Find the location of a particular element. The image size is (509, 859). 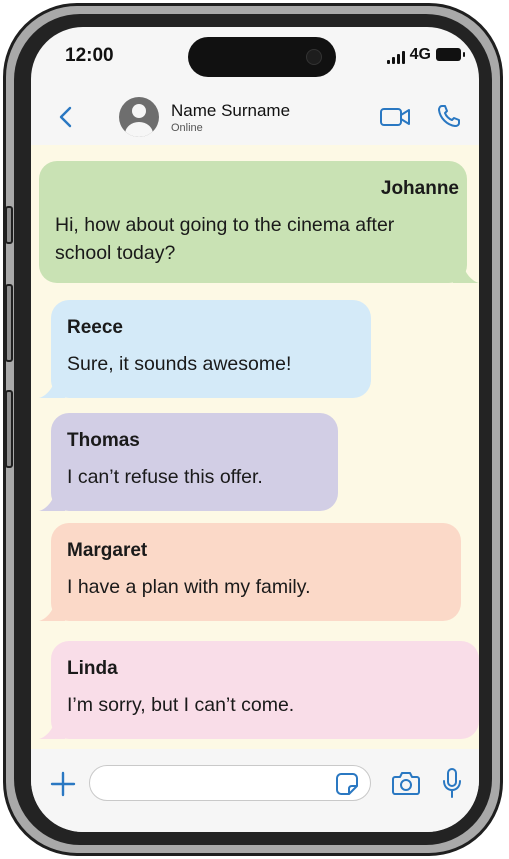

chat-header: Name Surname Online is located at coordinates (255, 116).